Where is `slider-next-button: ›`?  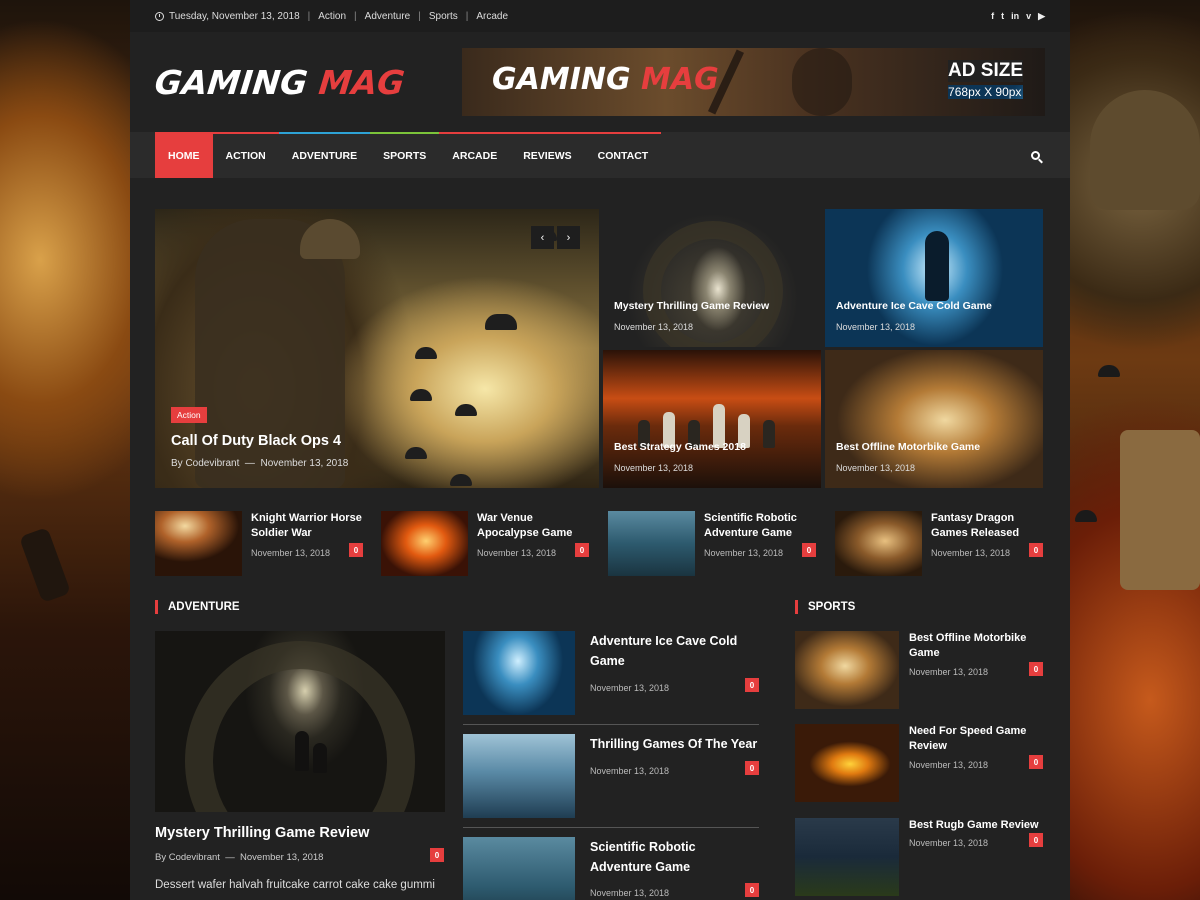 slider-next-button: › is located at coordinates (568, 237).